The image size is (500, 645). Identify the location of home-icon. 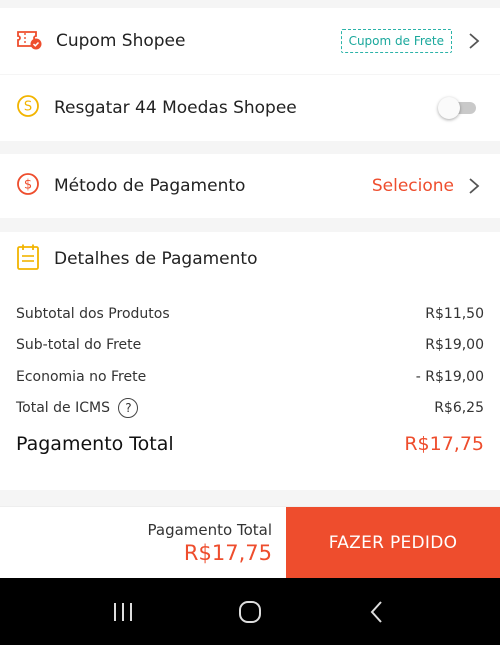
(250, 612).